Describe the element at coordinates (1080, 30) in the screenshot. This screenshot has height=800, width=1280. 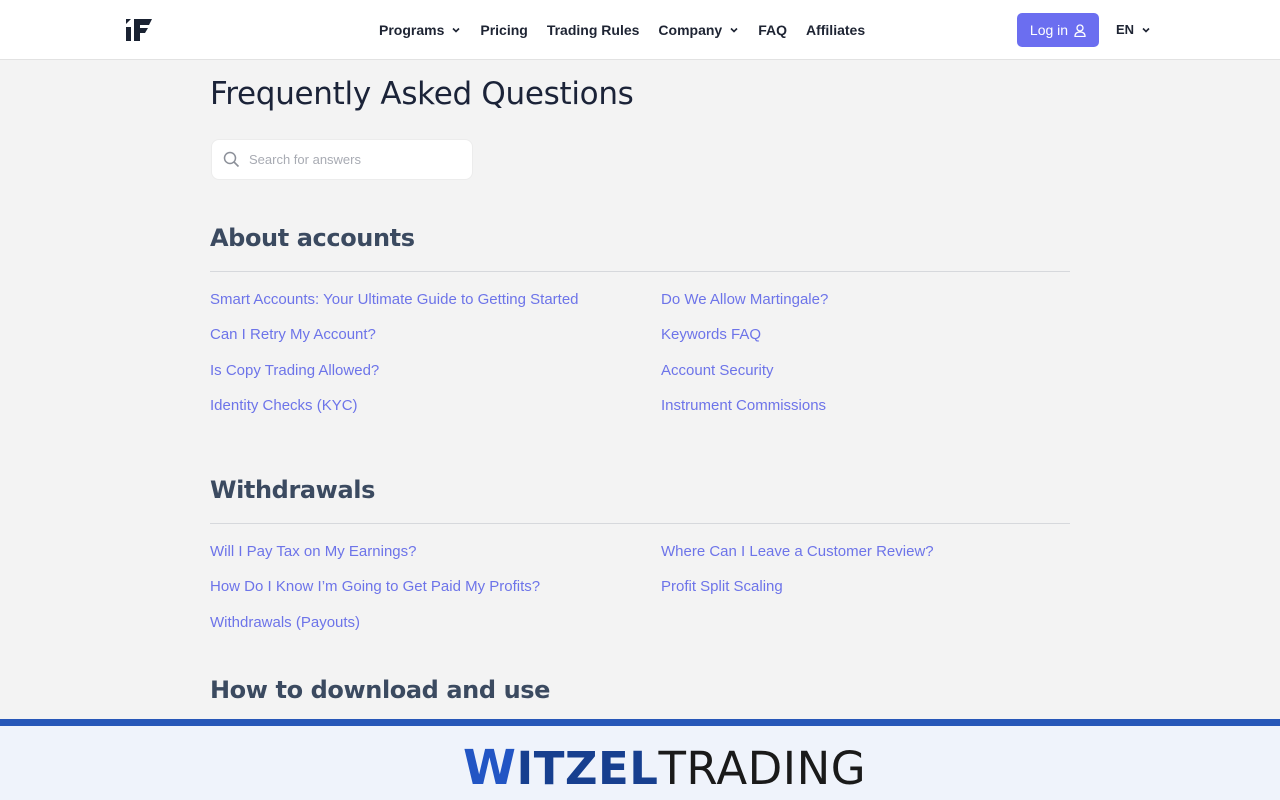
I see `user-icon` at that location.